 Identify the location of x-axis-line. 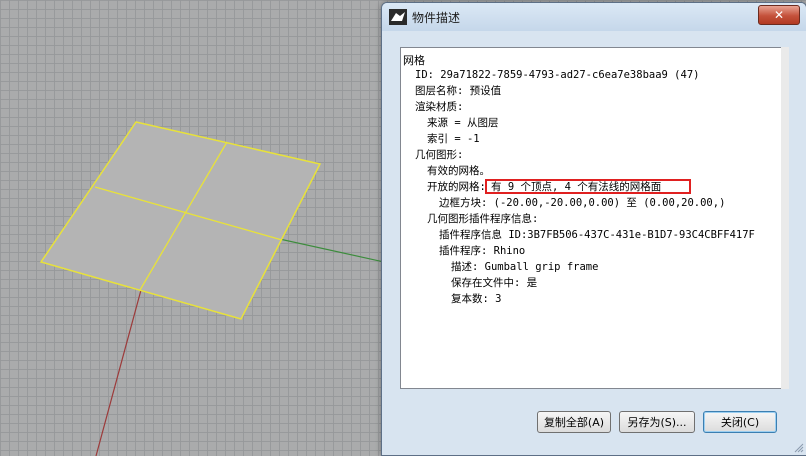
(118, 372).